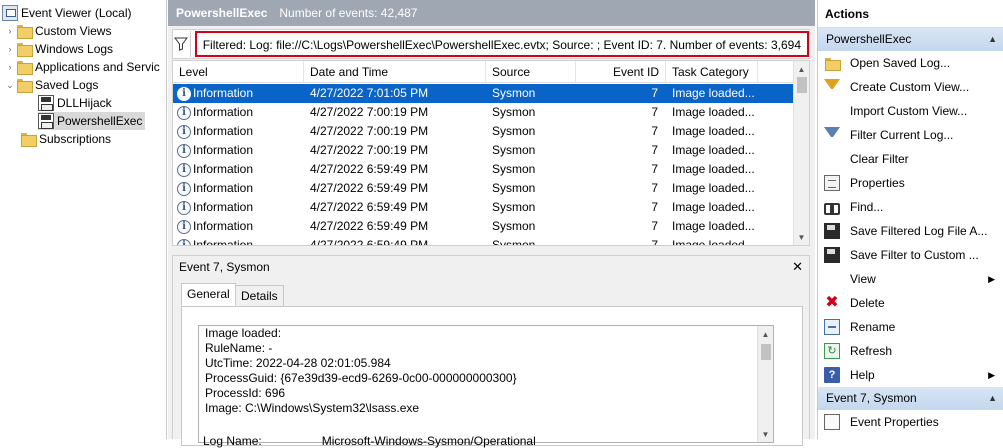  I want to click on submenu-arrow-icon: ▶, so click(991, 278).